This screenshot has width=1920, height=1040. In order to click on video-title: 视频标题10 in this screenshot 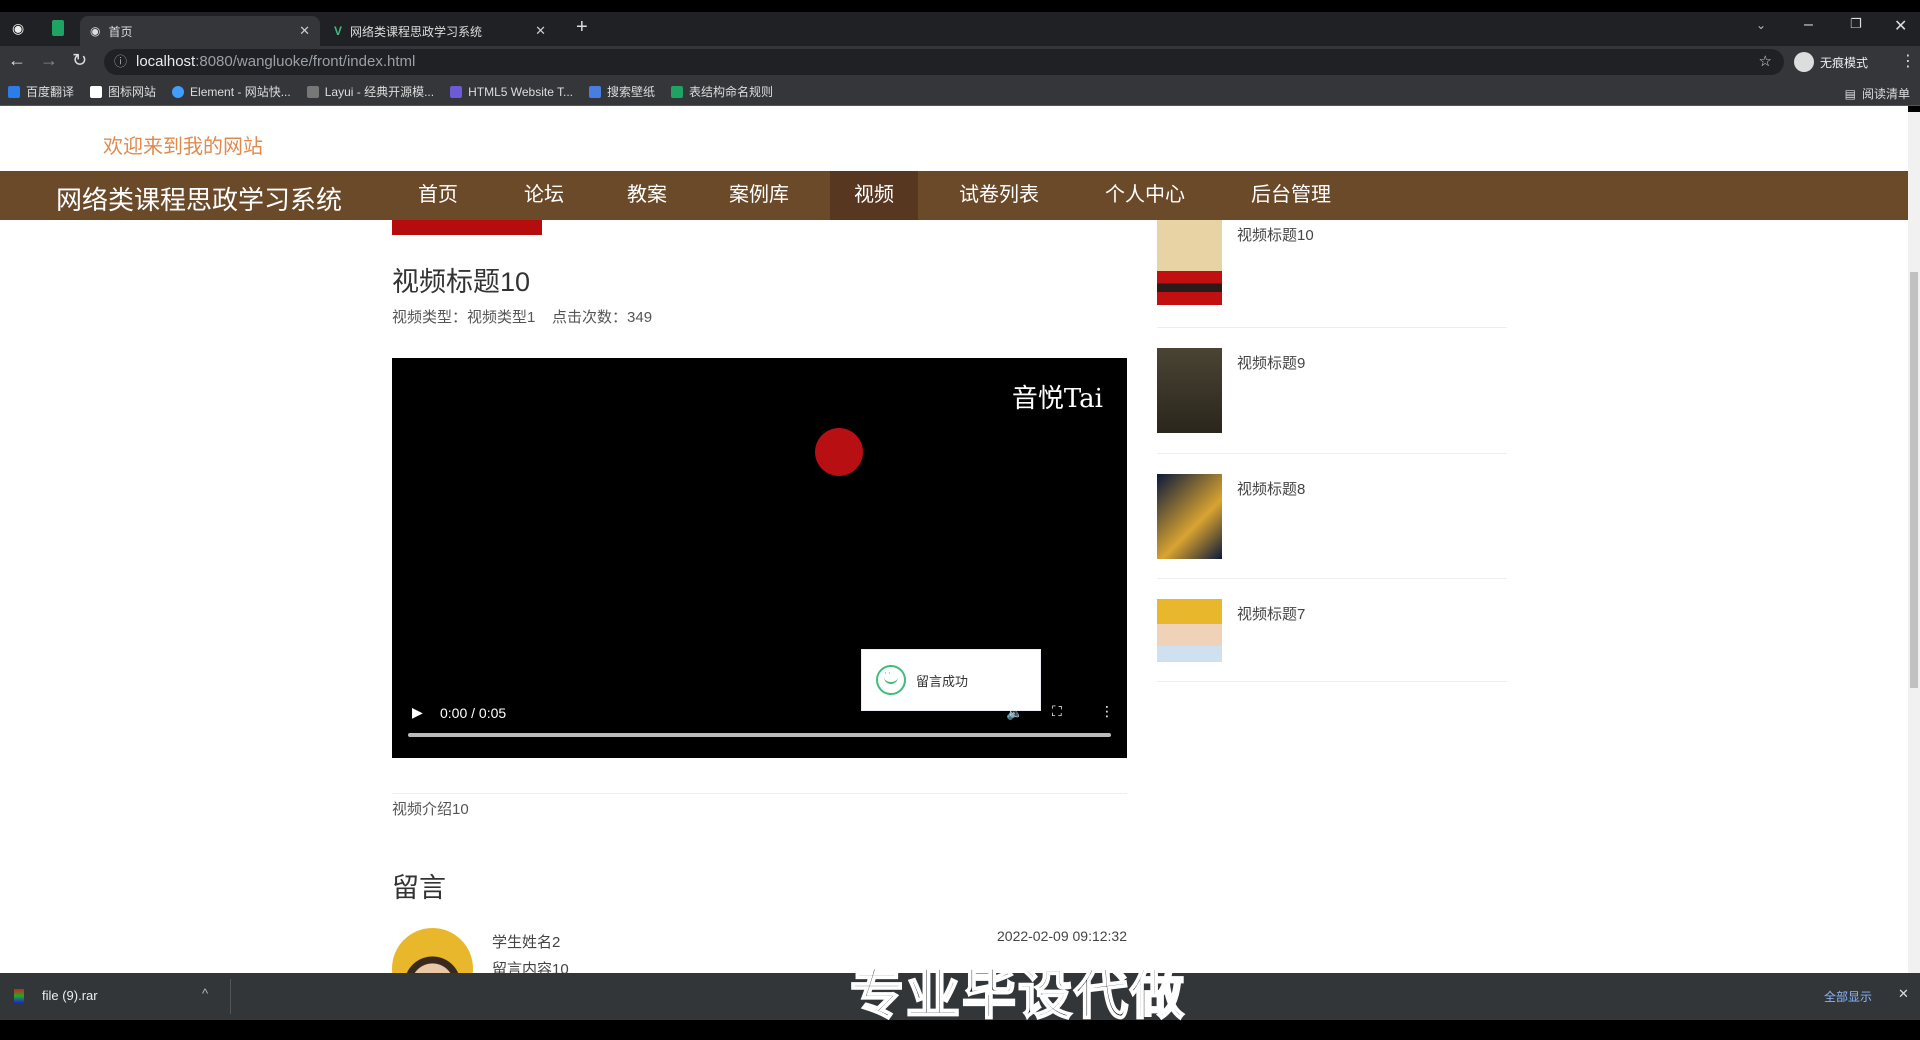, I will do `click(461, 282)`.